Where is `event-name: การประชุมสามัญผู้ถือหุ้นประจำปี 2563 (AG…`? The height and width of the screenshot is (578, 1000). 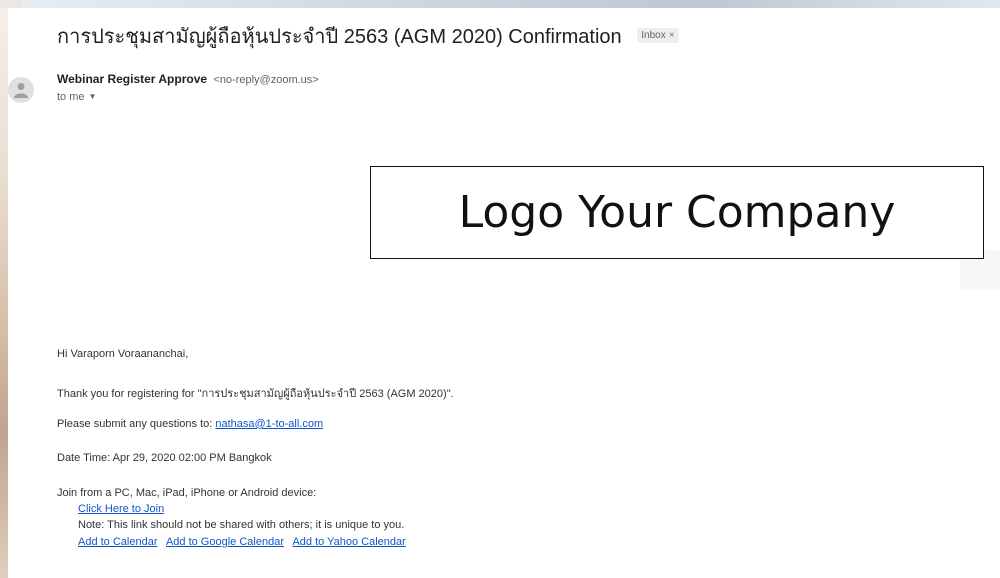
event-name: การประชุมสามัญผู้ถือหุ้นประจำปี 2563 (AG… is located at coordinates (324, 394).